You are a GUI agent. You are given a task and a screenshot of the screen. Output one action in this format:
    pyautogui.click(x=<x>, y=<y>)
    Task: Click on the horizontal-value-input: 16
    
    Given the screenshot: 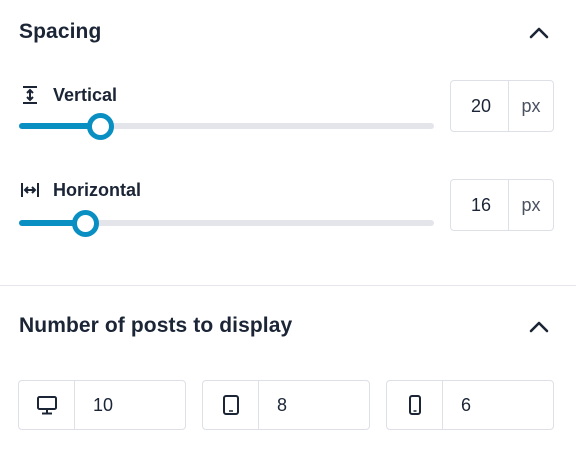 What is the action you would take?
    pyautogui.click(x=479, y=205)
    